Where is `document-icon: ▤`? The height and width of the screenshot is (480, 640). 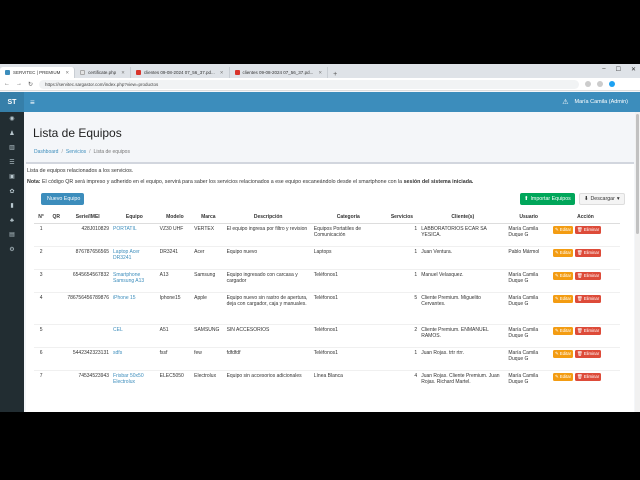 document-icon: ▤ is located at coordinates (12, 235).